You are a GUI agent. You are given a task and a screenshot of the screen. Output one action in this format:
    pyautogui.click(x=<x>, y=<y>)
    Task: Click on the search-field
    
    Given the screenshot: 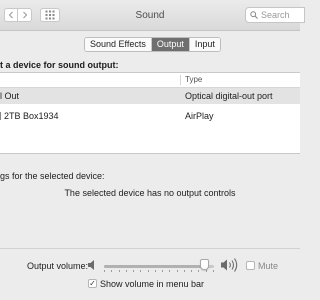 What is the action you would take?
    pyautogui.click(x=275, y=15)
    